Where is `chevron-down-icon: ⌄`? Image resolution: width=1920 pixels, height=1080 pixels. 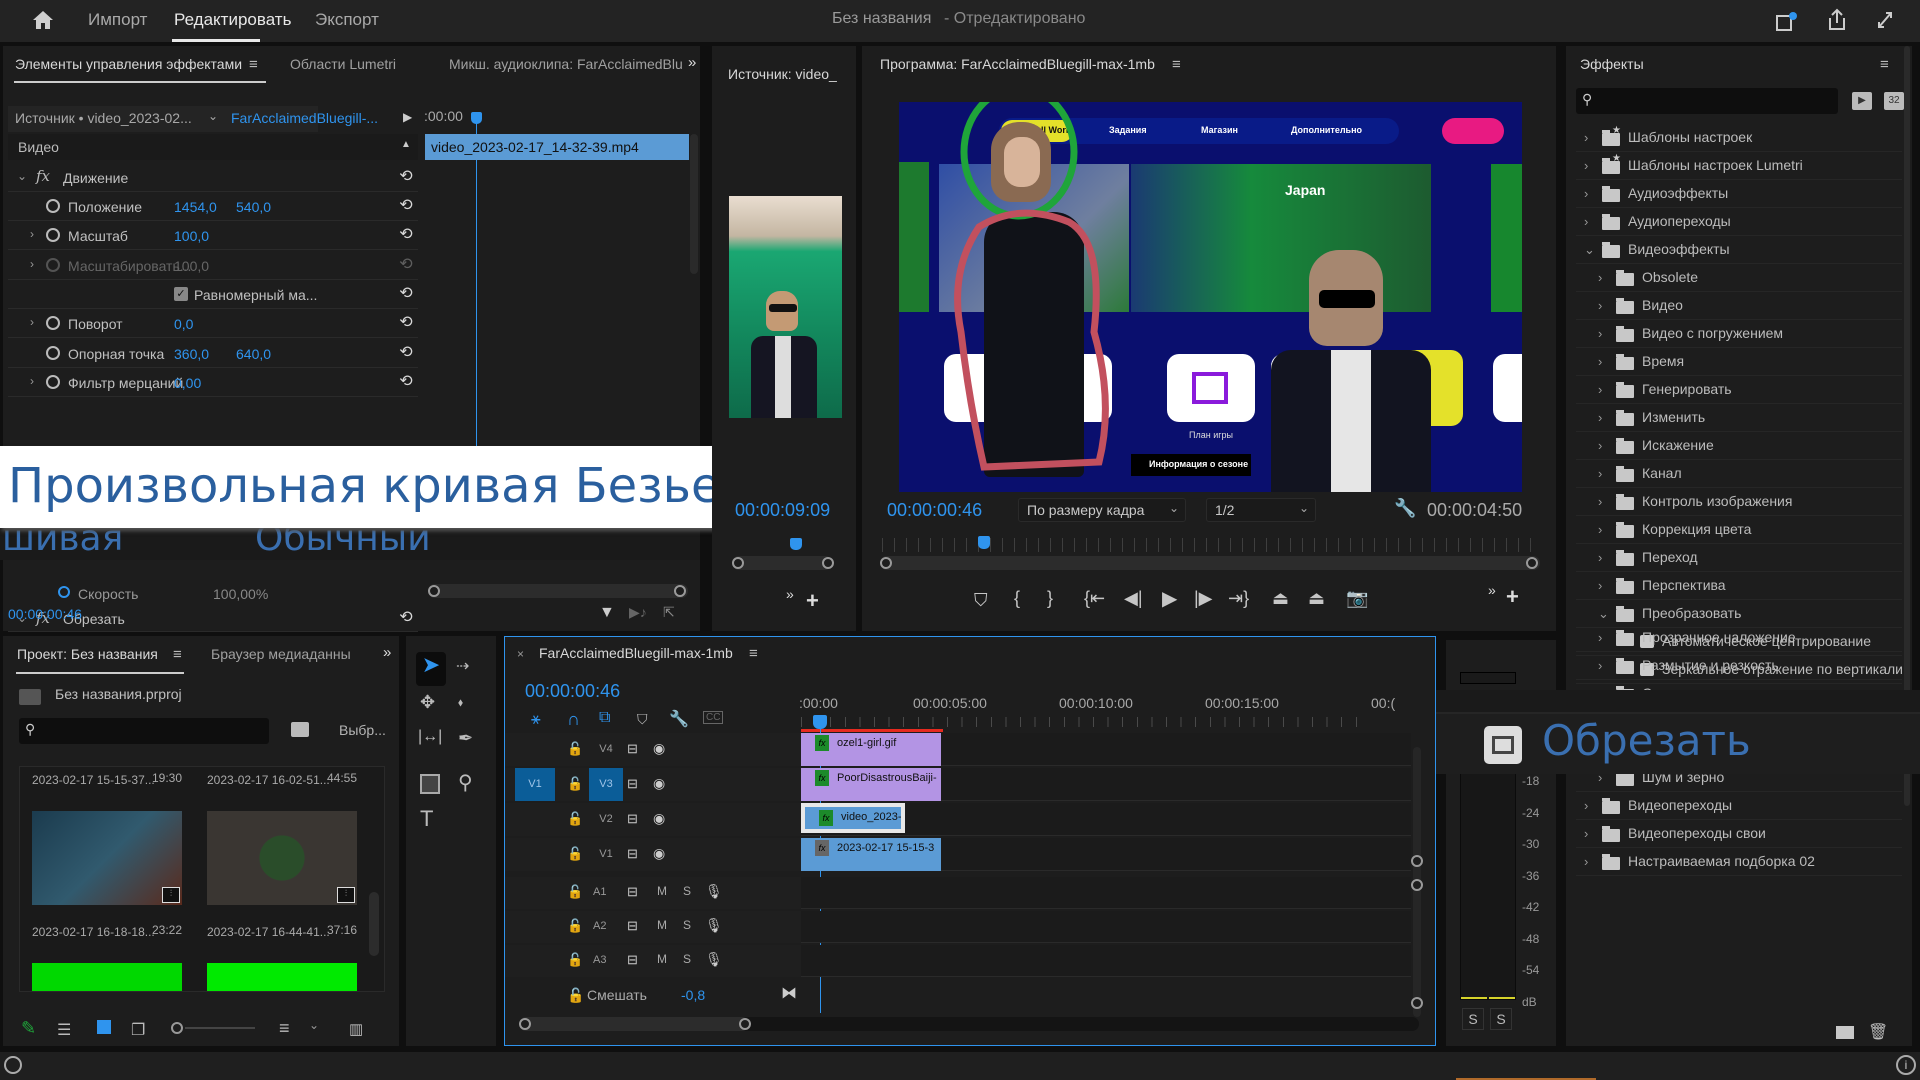
chevron-down-icon: ⌄ is located at coordinates (1603, 614).